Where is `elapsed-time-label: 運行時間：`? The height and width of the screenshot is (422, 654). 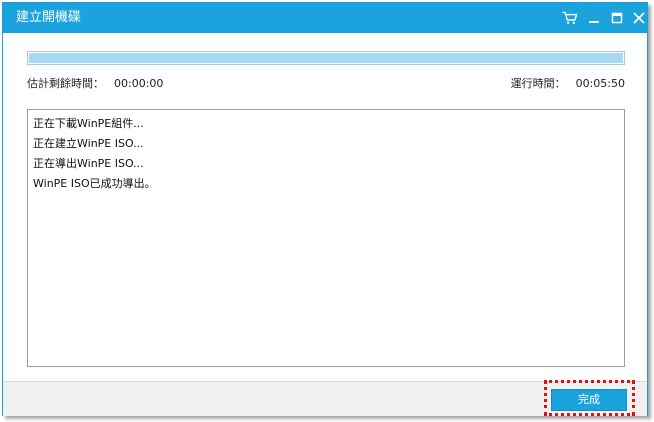
elapsed-time-label: 運行時間： is located at coordinates (538, 83).